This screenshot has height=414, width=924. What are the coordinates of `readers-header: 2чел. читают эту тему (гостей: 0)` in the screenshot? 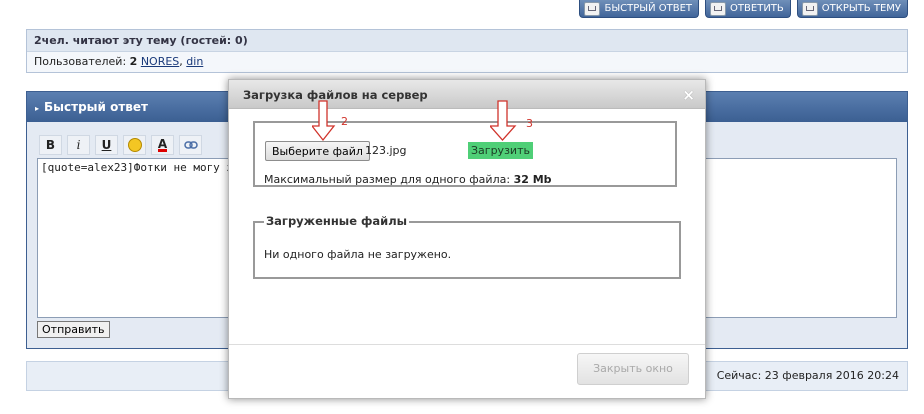 It's located at (467, 41).